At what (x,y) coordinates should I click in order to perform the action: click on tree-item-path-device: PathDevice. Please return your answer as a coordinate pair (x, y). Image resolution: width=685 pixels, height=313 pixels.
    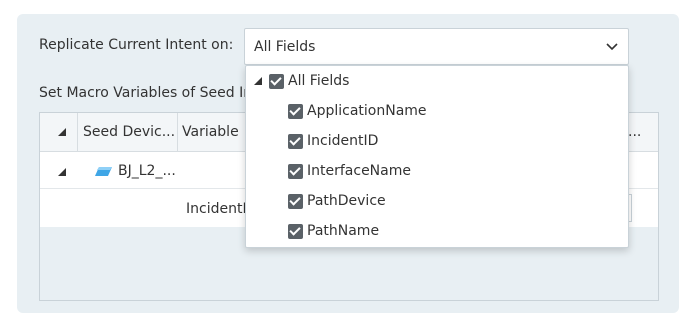
    Looking at the image, I should click on (337, 201).